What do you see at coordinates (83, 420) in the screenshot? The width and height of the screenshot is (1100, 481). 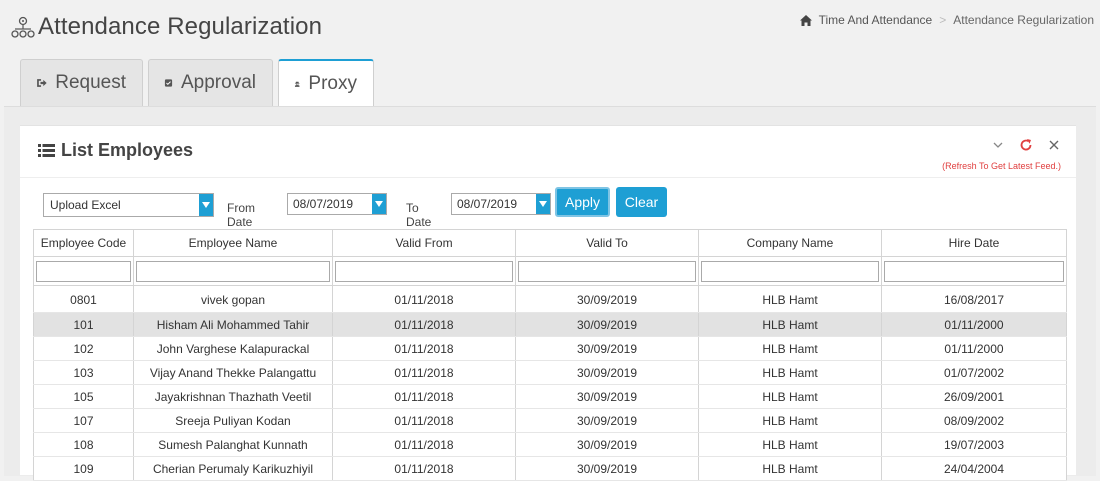 I see `cell-employee-code: 107` at bounding box center [83, 420].